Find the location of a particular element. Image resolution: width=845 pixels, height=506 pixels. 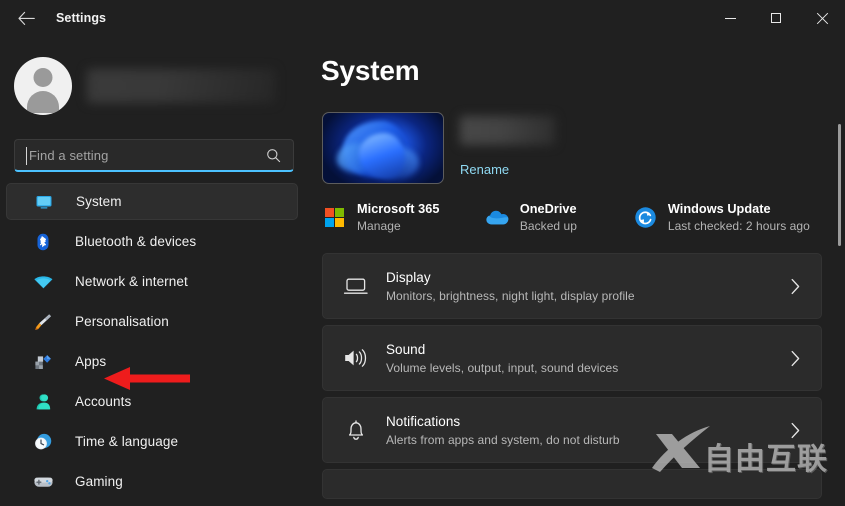

card-title: Display is located at coordinates (408, 277).